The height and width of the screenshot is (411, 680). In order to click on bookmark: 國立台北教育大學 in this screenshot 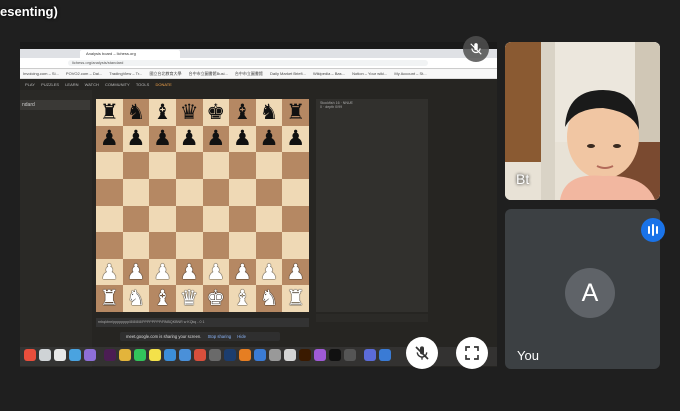, I will do `click(166, 74)`.